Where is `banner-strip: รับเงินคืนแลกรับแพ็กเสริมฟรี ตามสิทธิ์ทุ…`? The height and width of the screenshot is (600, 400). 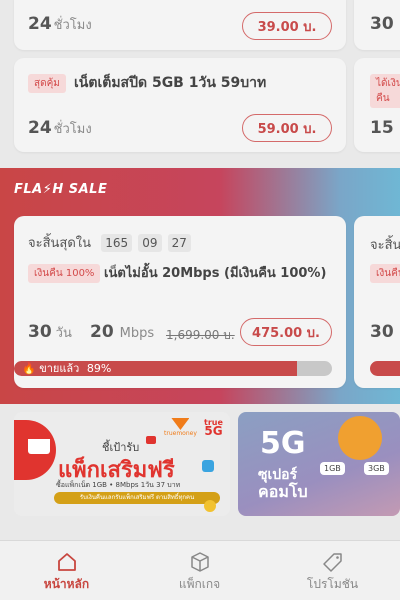
banner-strip: รับเงินคืนแลกรับแพ็กเสริมฟรี ตามสิทธิ์ทุ… is located at coordinates (137, 498).